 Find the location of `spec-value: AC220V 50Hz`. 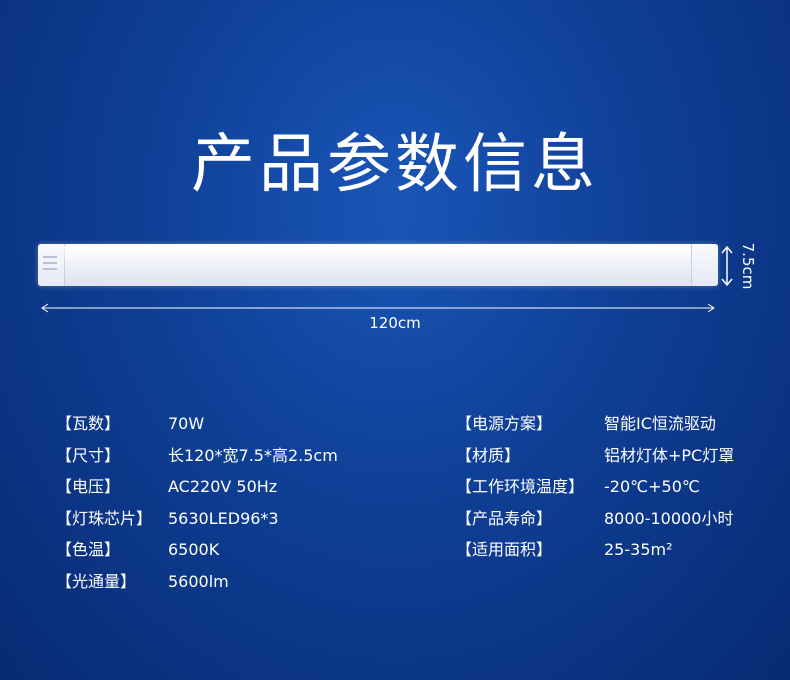

spec-value: AC220V 50Hz is located at coordinates (223, 486).